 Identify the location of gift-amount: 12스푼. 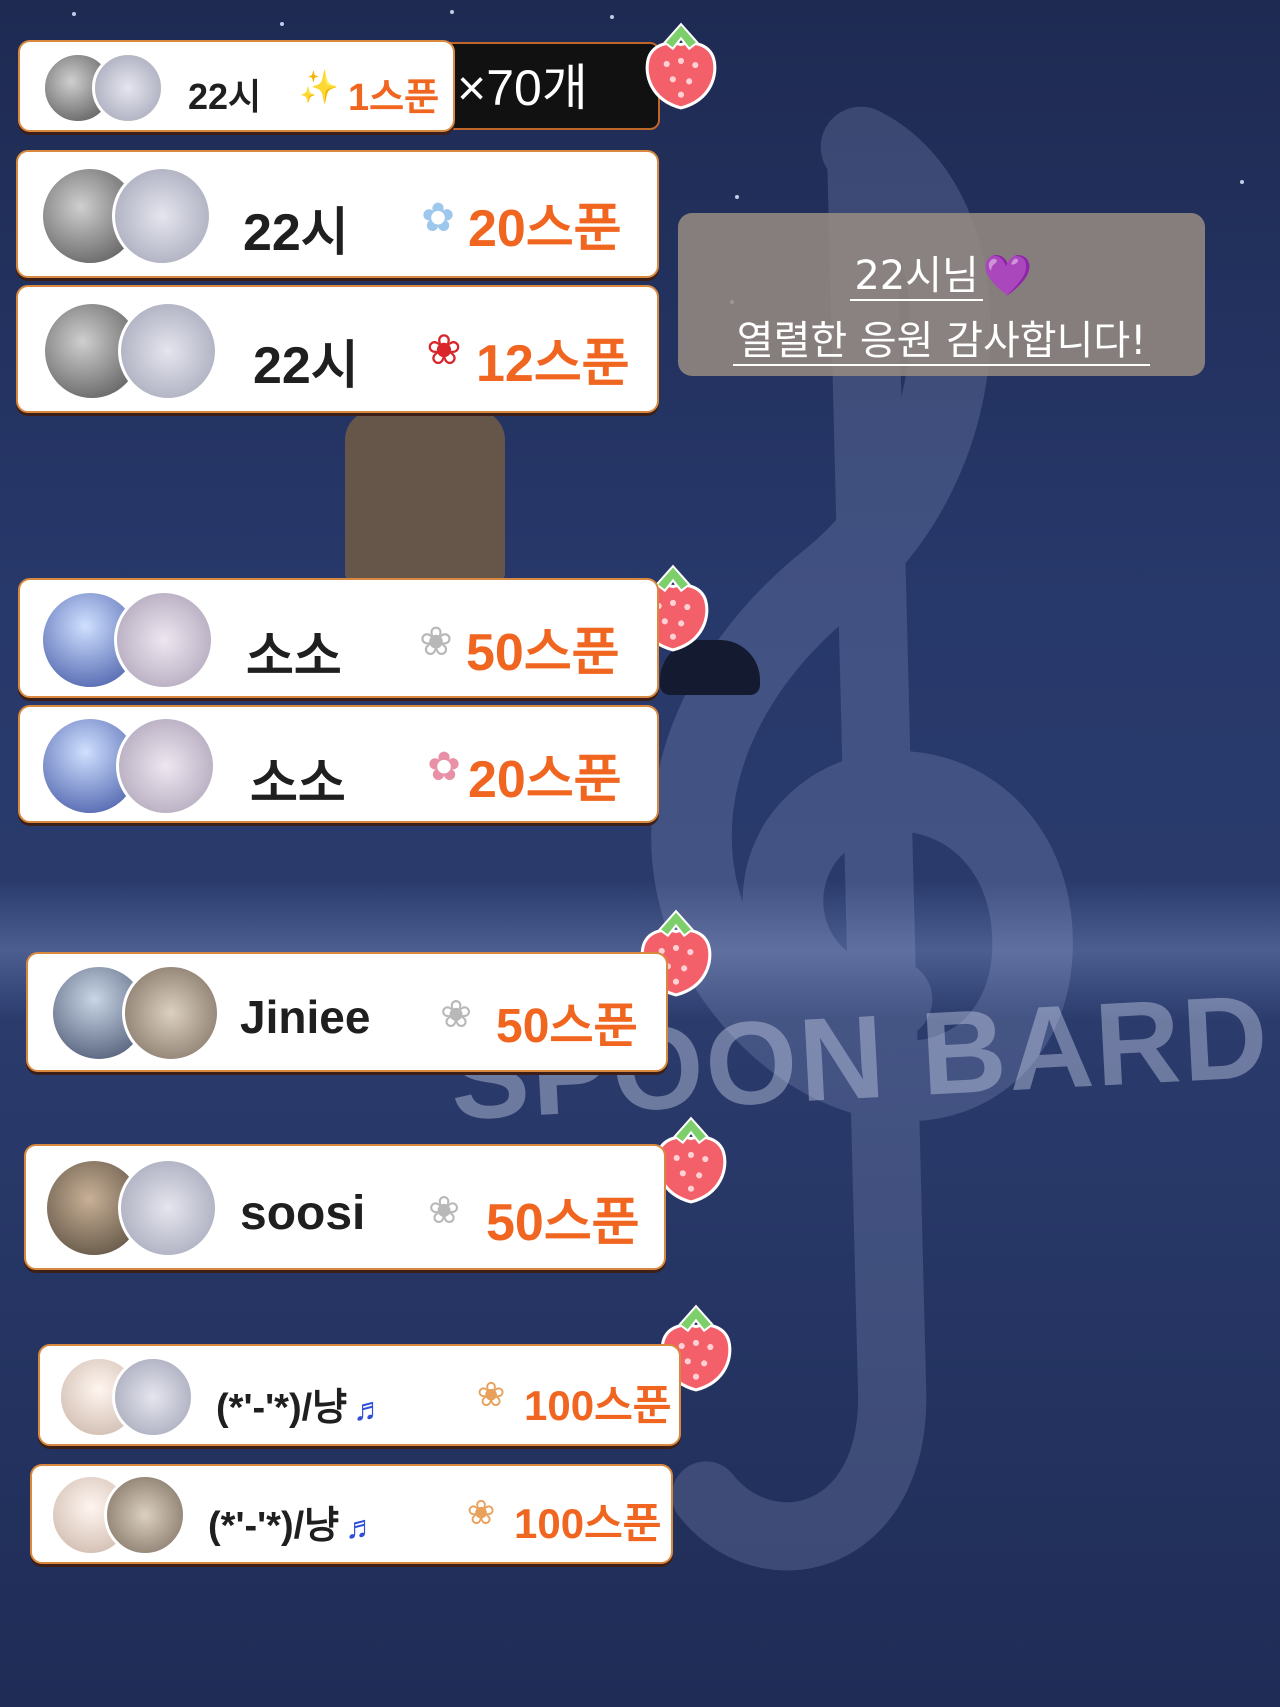
(553, 364).